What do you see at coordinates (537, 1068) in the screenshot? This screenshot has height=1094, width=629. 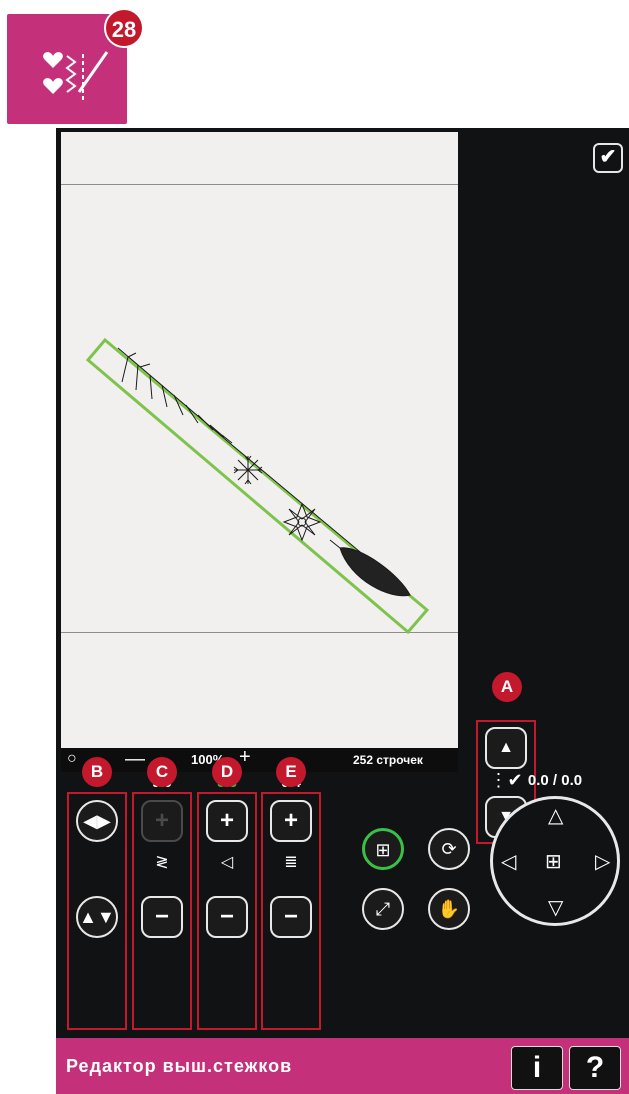 I see `info-button: i` at bounding box center [537, 1068].